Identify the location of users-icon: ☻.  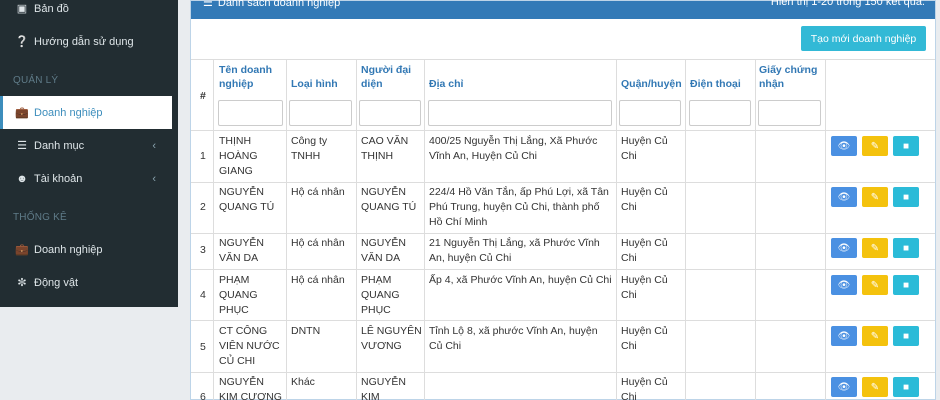
(22, 178).